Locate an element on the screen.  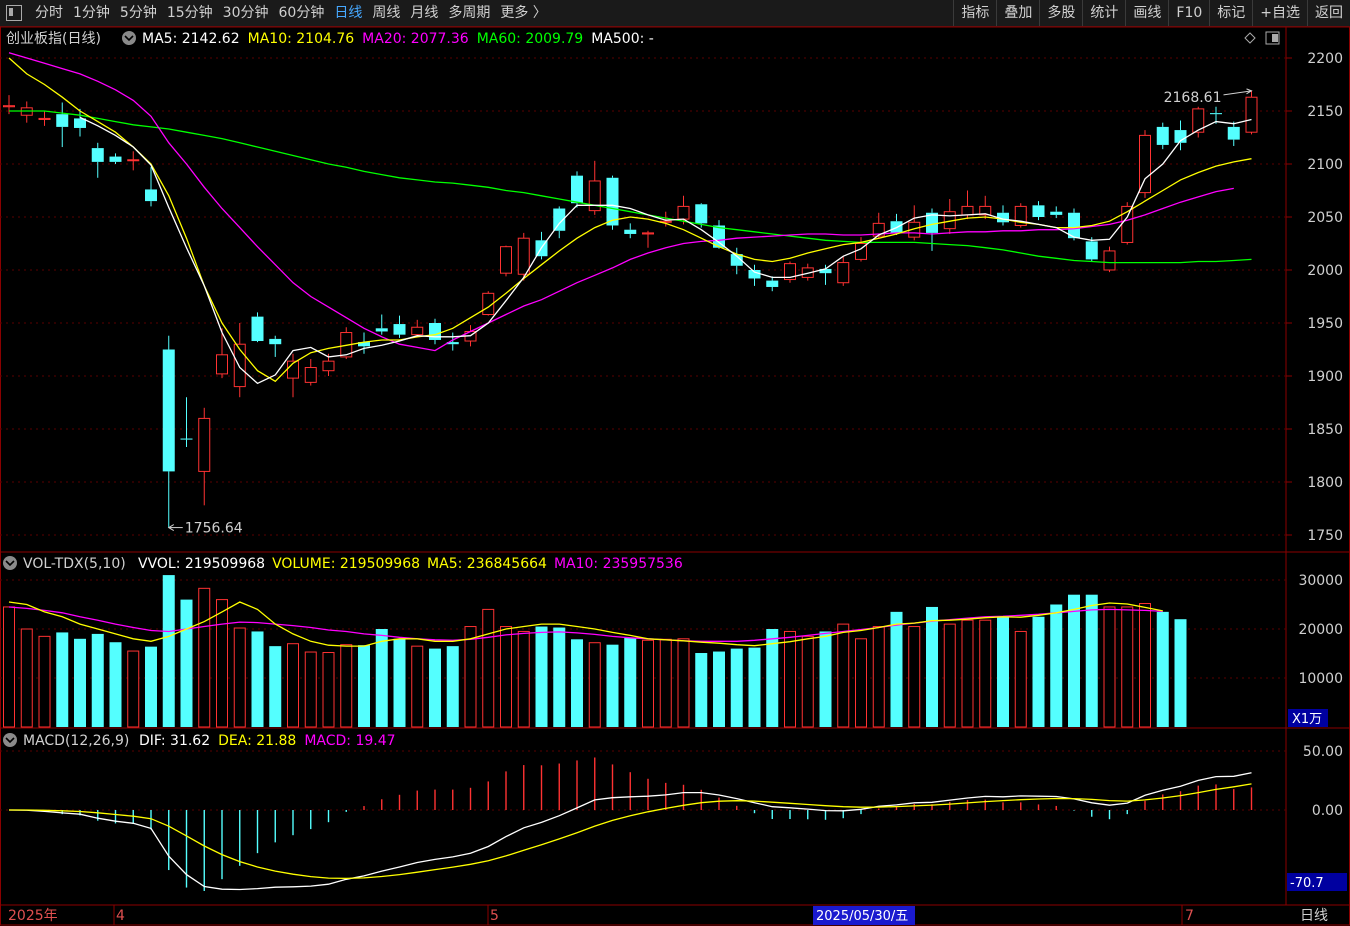
macd-dropdown-icon is located at coordinates (10, 740).